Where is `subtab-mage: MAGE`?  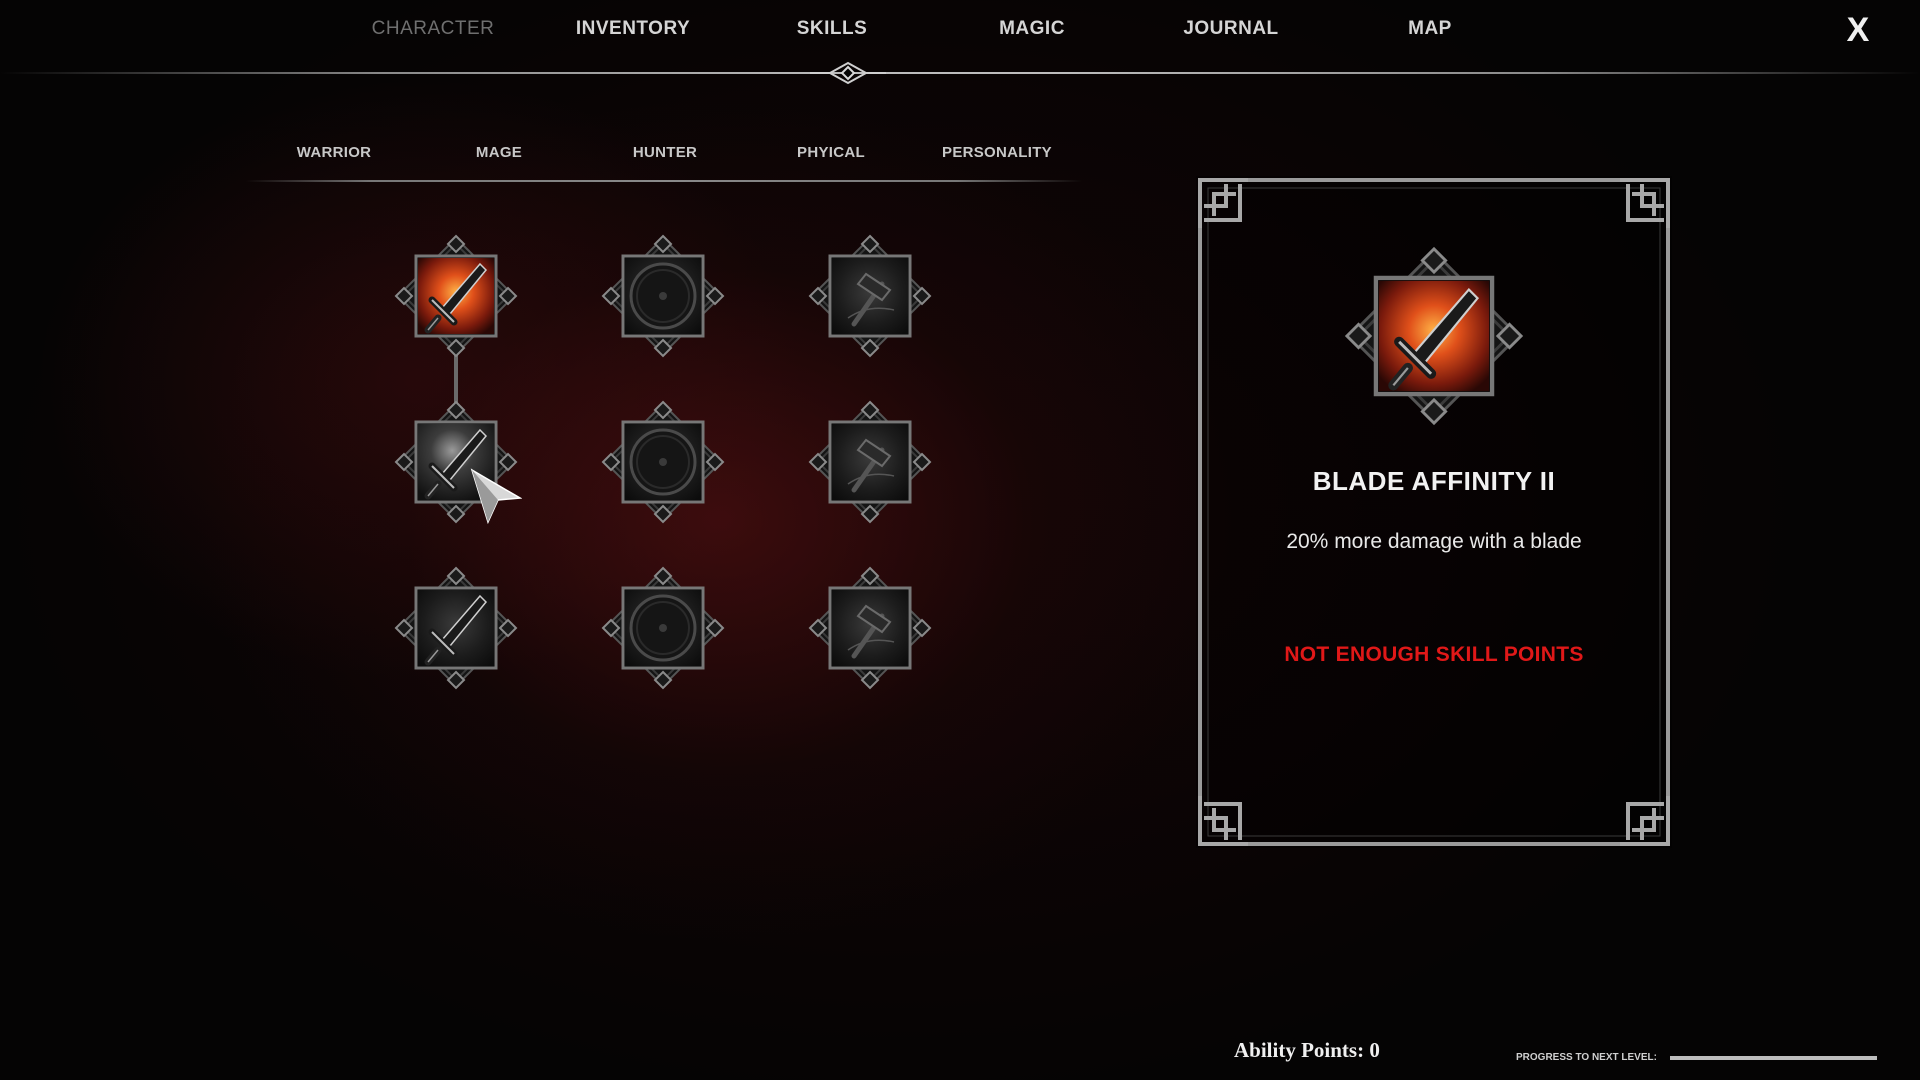 subtab-mage: MAGE is located at coordinates (499, 152).